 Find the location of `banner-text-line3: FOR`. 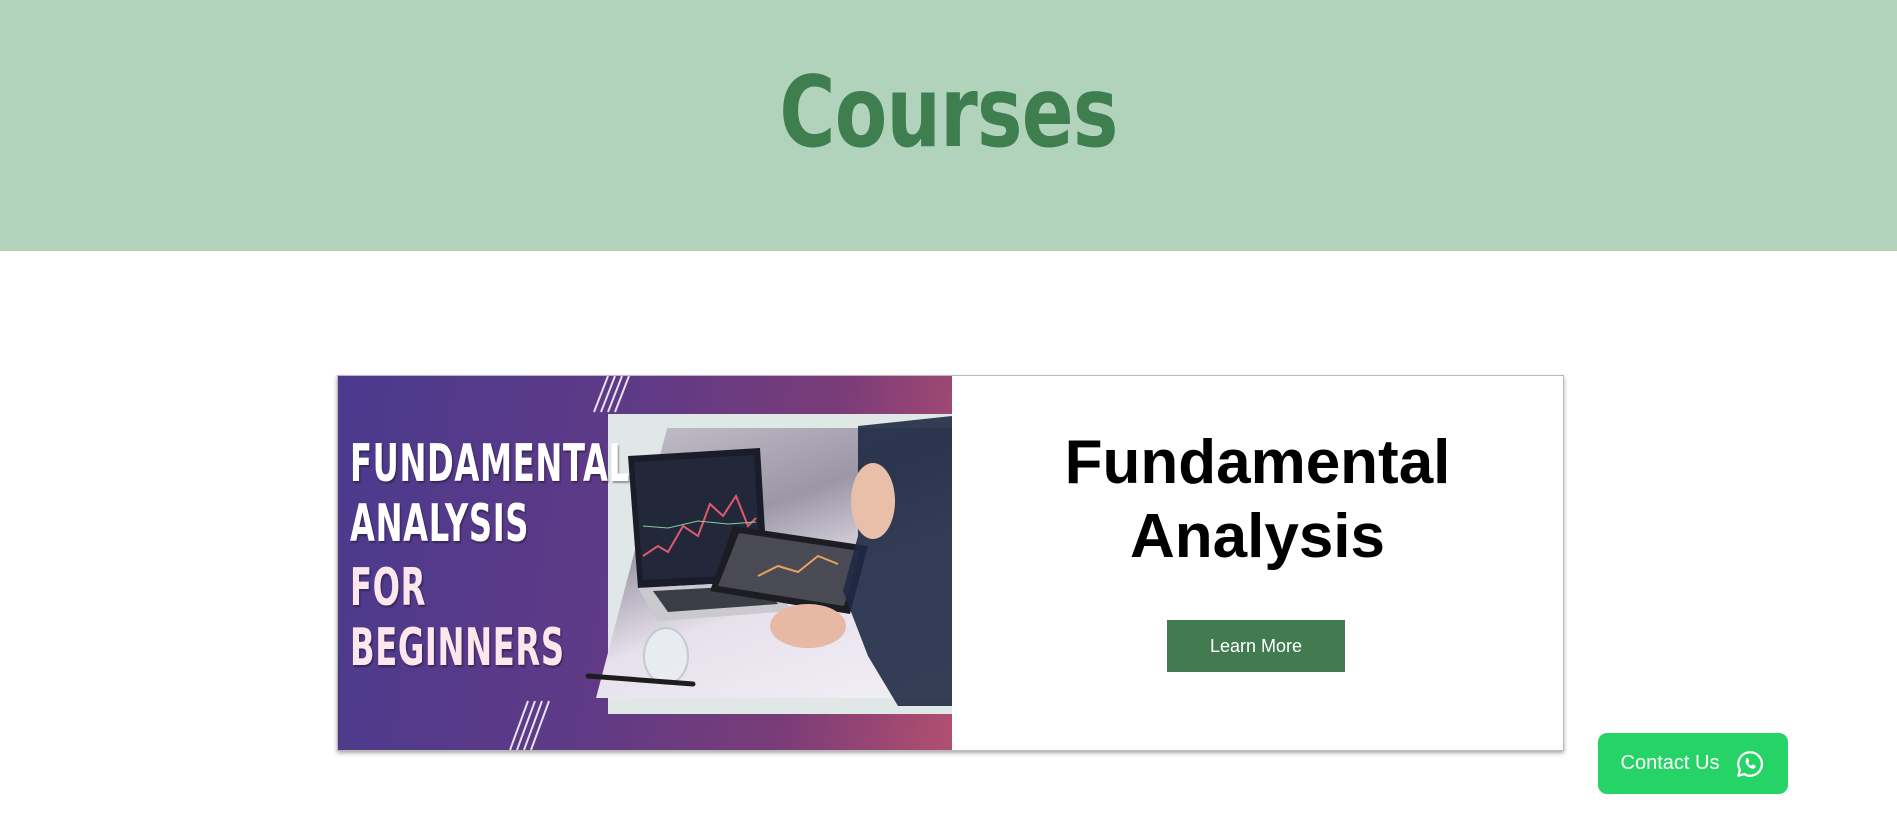

banner-text-line3: FOR is located at coordinates (388, 588).